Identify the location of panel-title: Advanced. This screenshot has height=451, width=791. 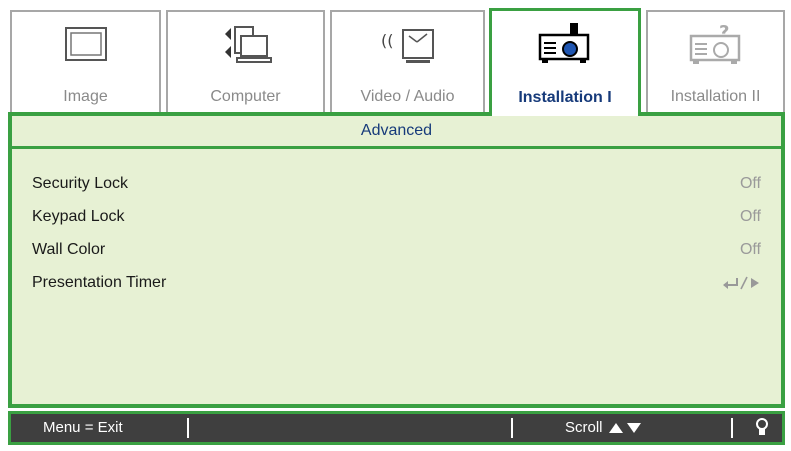
(396, 132).